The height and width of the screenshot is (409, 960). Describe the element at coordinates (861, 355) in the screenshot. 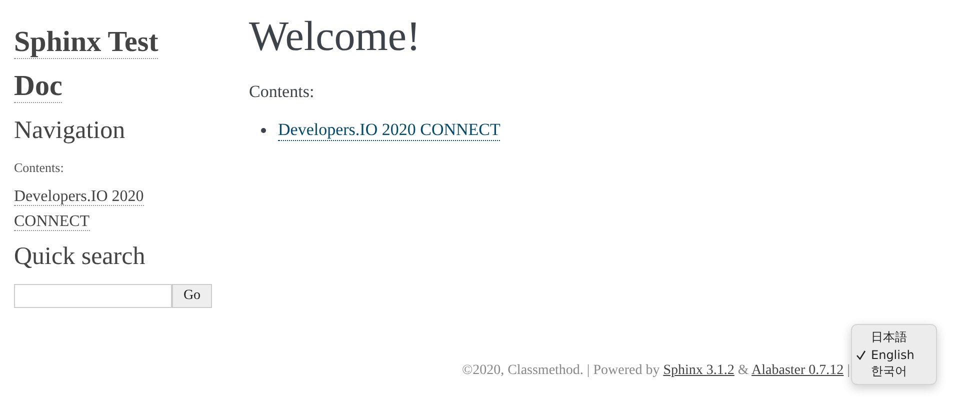

I see `check-icon` at that location.